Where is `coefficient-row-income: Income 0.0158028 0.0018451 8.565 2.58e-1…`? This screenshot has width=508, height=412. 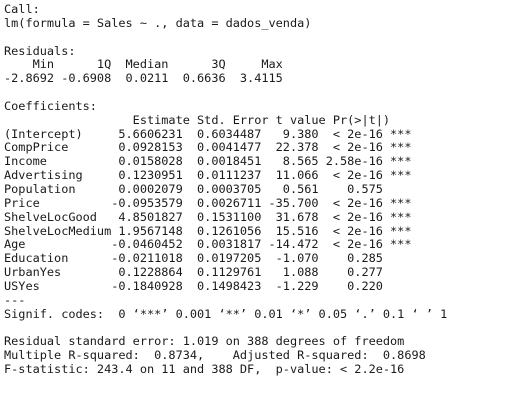
coefficient-row-income: Income 0.0158028 0.0018451 8.565 2.58e-1… is located at coordinates (208, 161).